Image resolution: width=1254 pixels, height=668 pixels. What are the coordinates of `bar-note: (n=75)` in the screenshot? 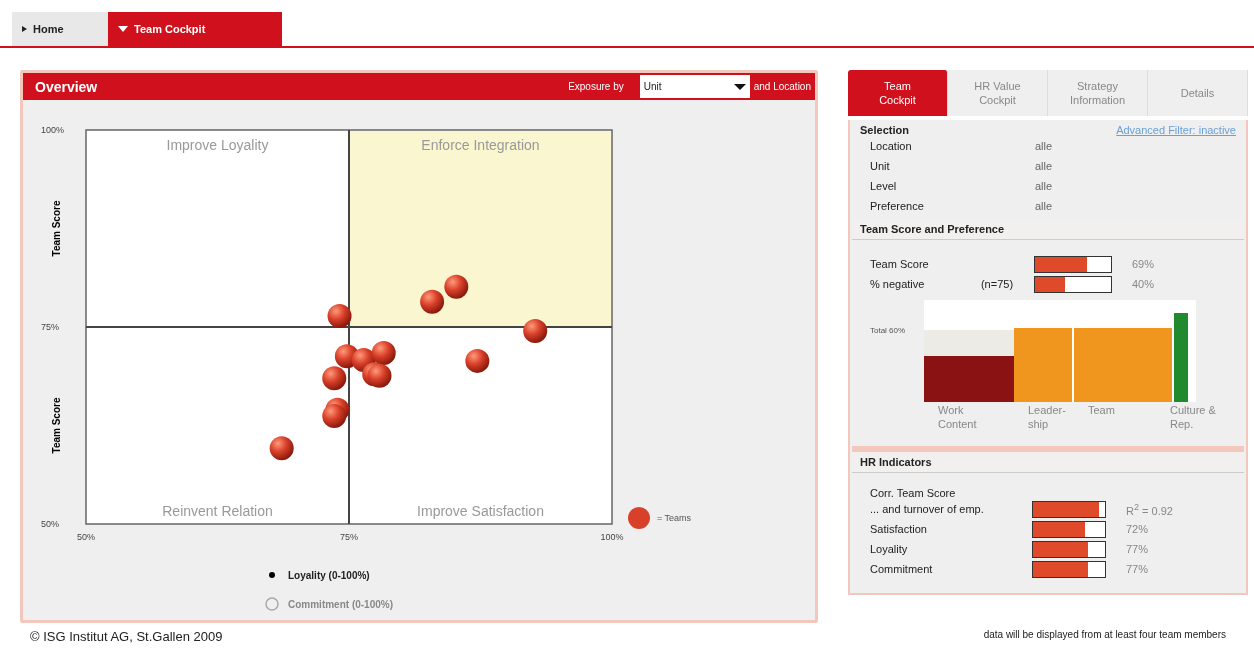 It's located at (997, 284).